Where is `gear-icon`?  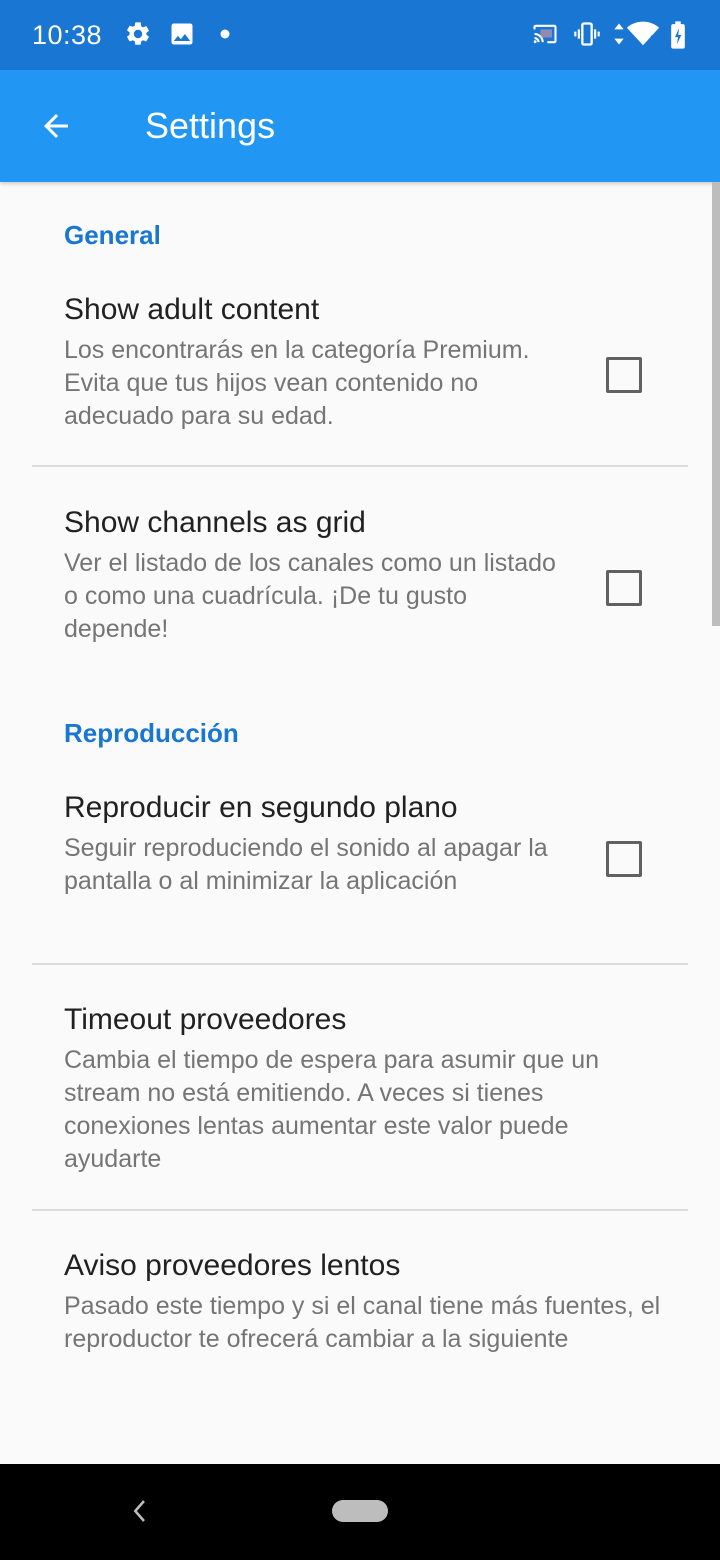
gear-icon is located at coordinates (138, 33).